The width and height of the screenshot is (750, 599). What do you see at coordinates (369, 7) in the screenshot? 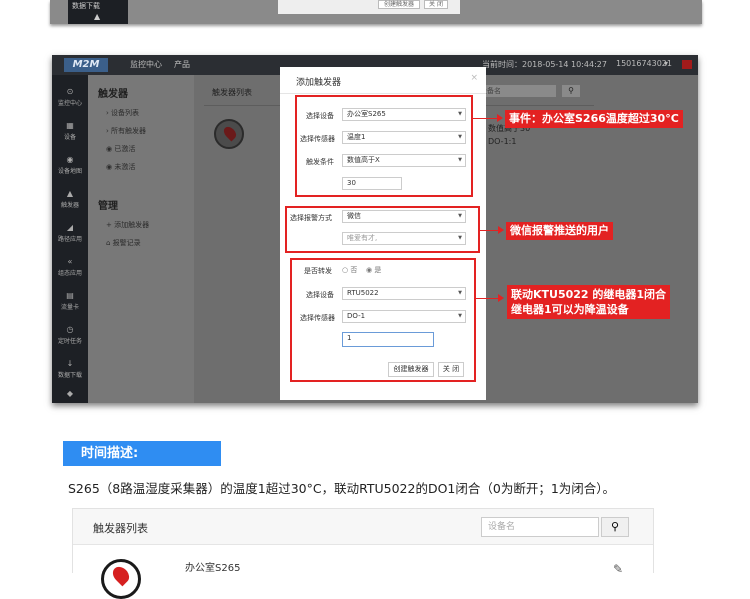
I see `strip-dialog: 创建触发器 关 闭` at bounding box center [369, 7].